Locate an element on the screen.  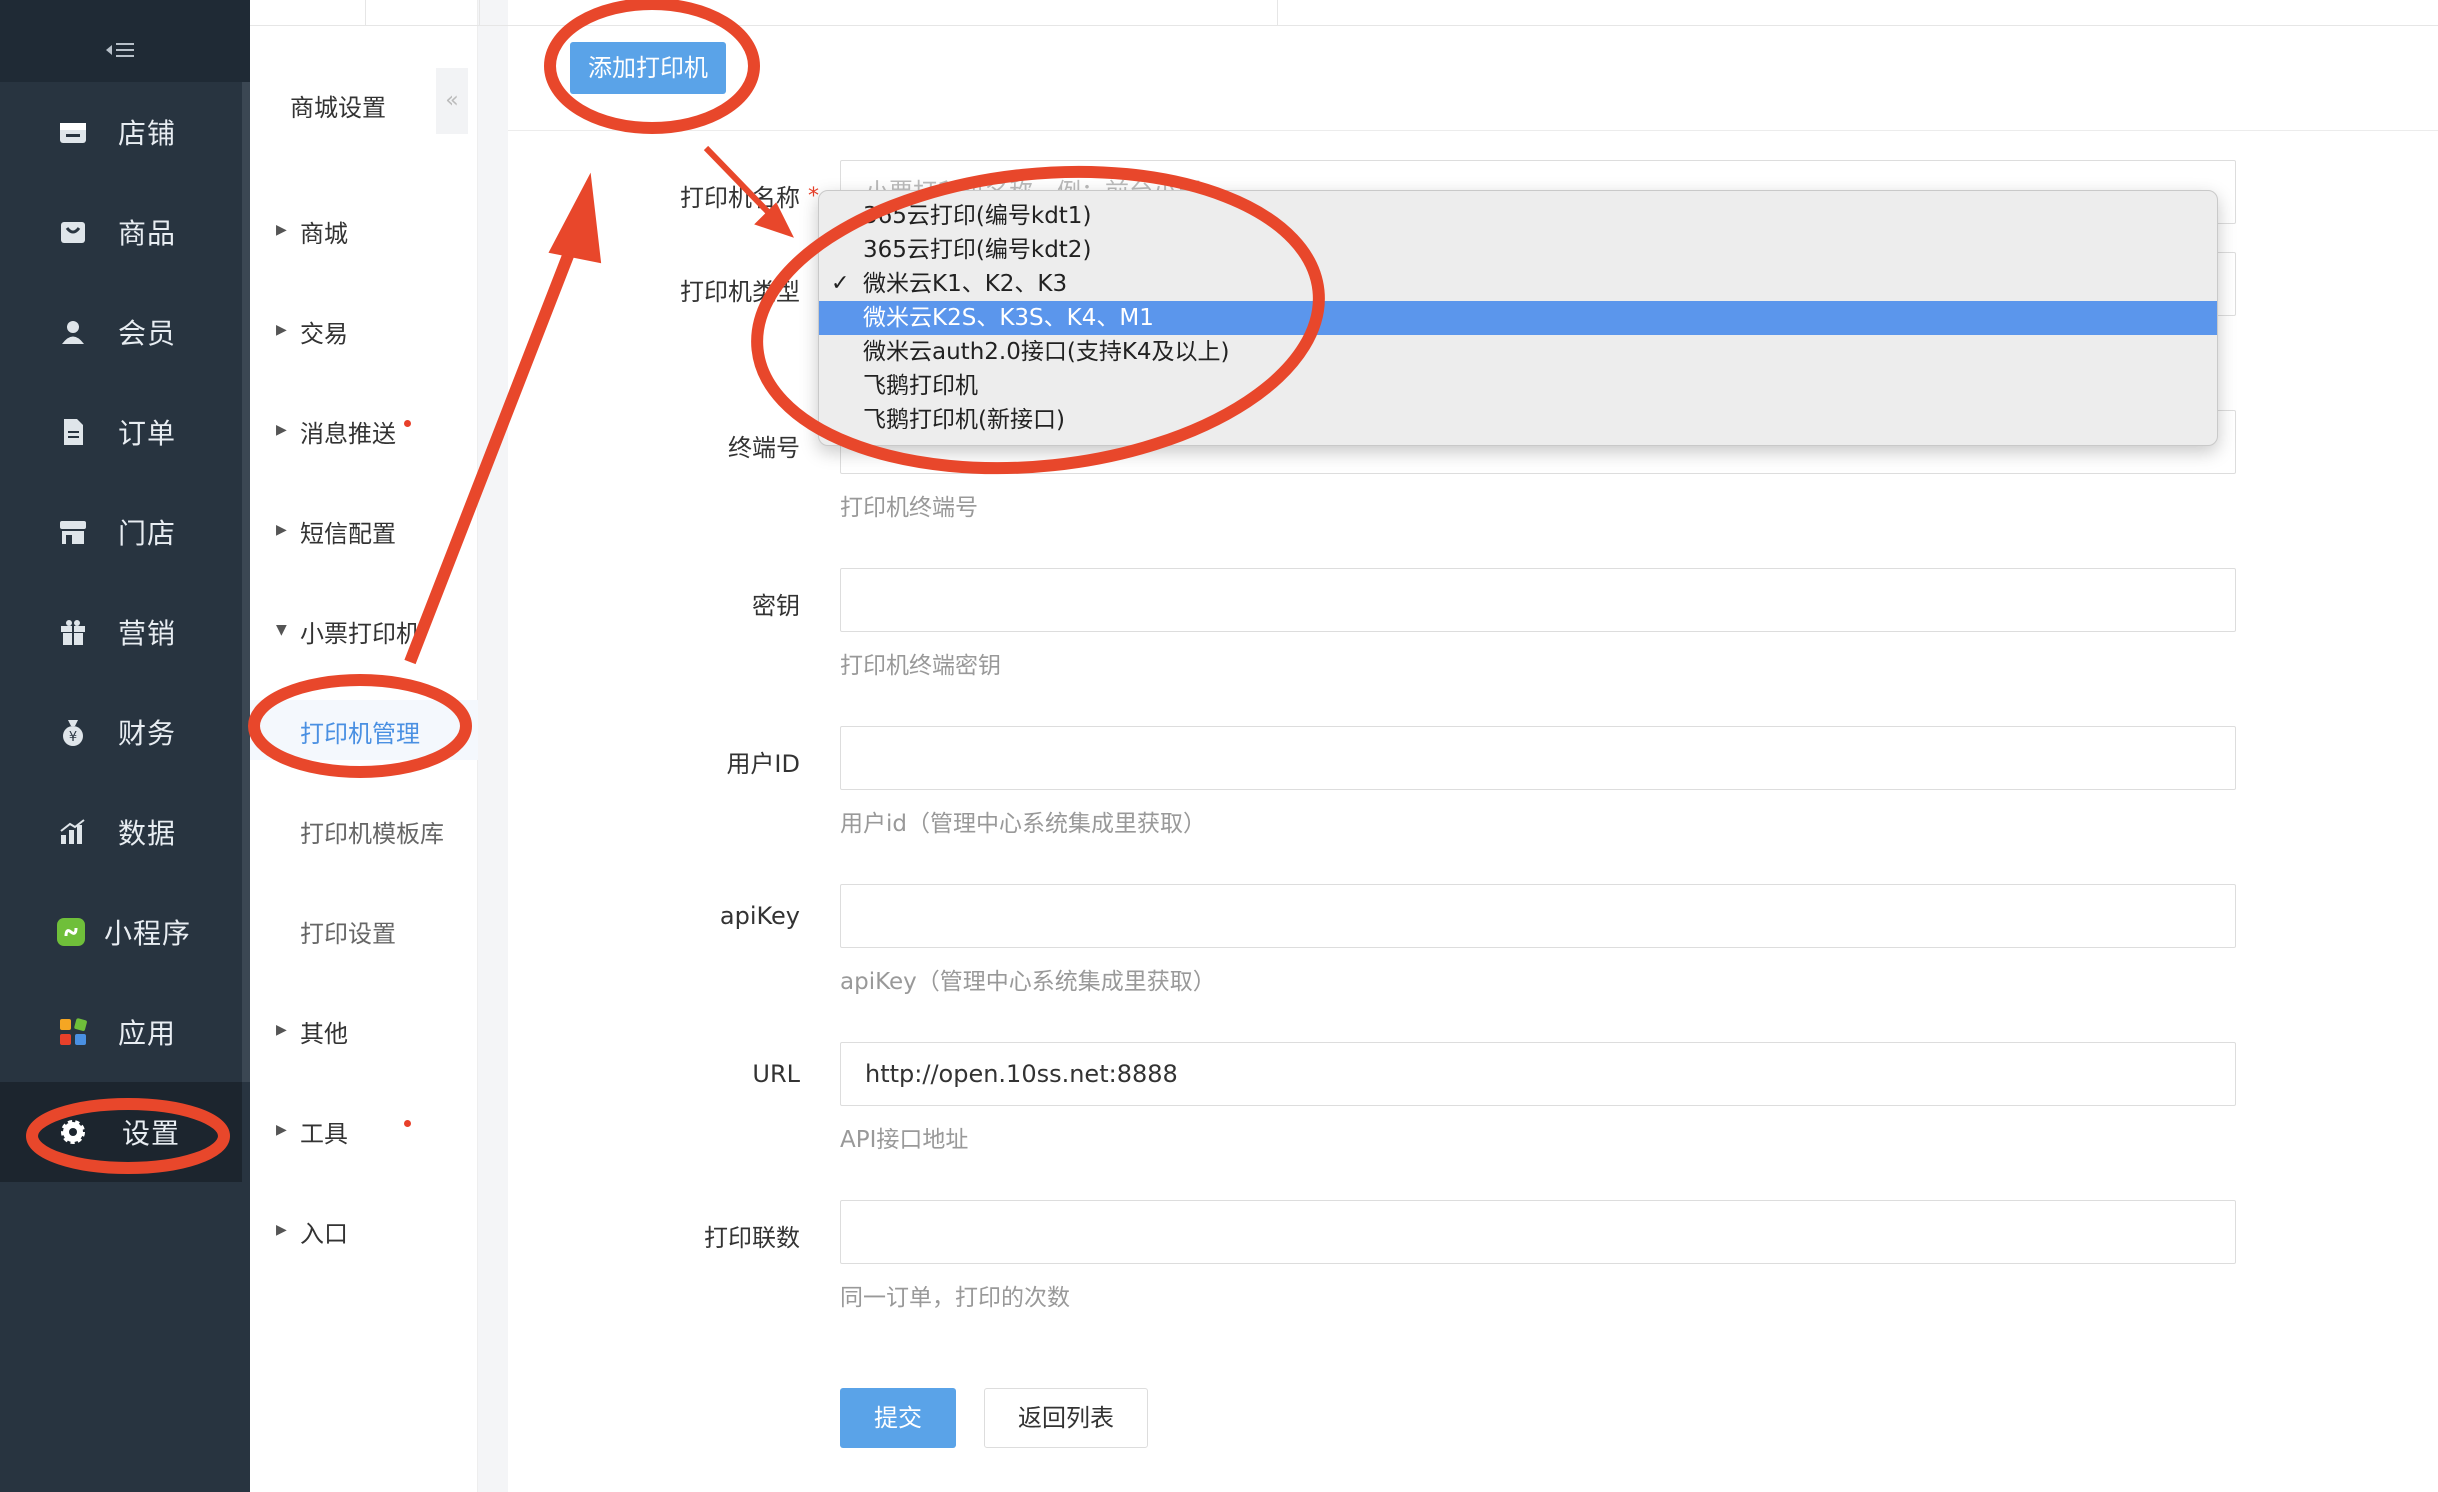
sidebar-scrollbar is located at coordinates (246, 582).